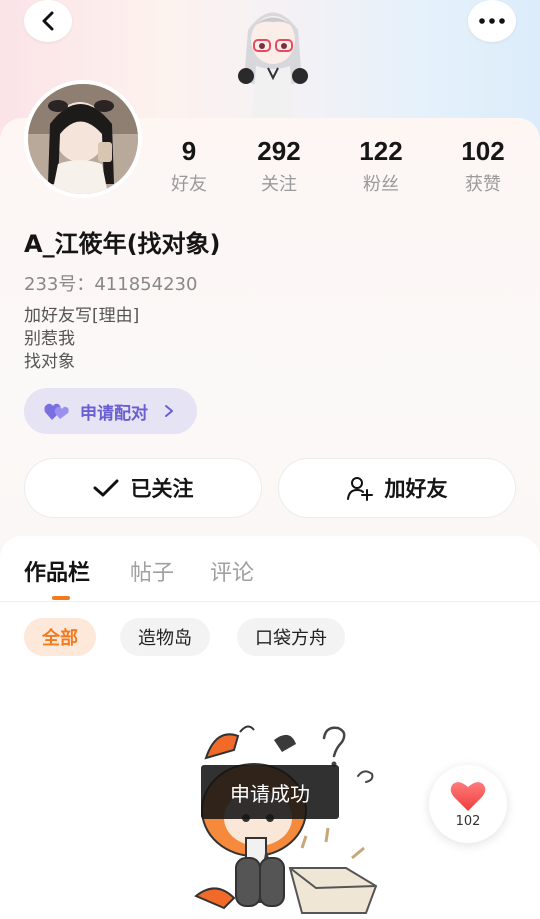 This screenshot has height=919, width=540. I want to click on stat-value: 102, so click(483, 151).